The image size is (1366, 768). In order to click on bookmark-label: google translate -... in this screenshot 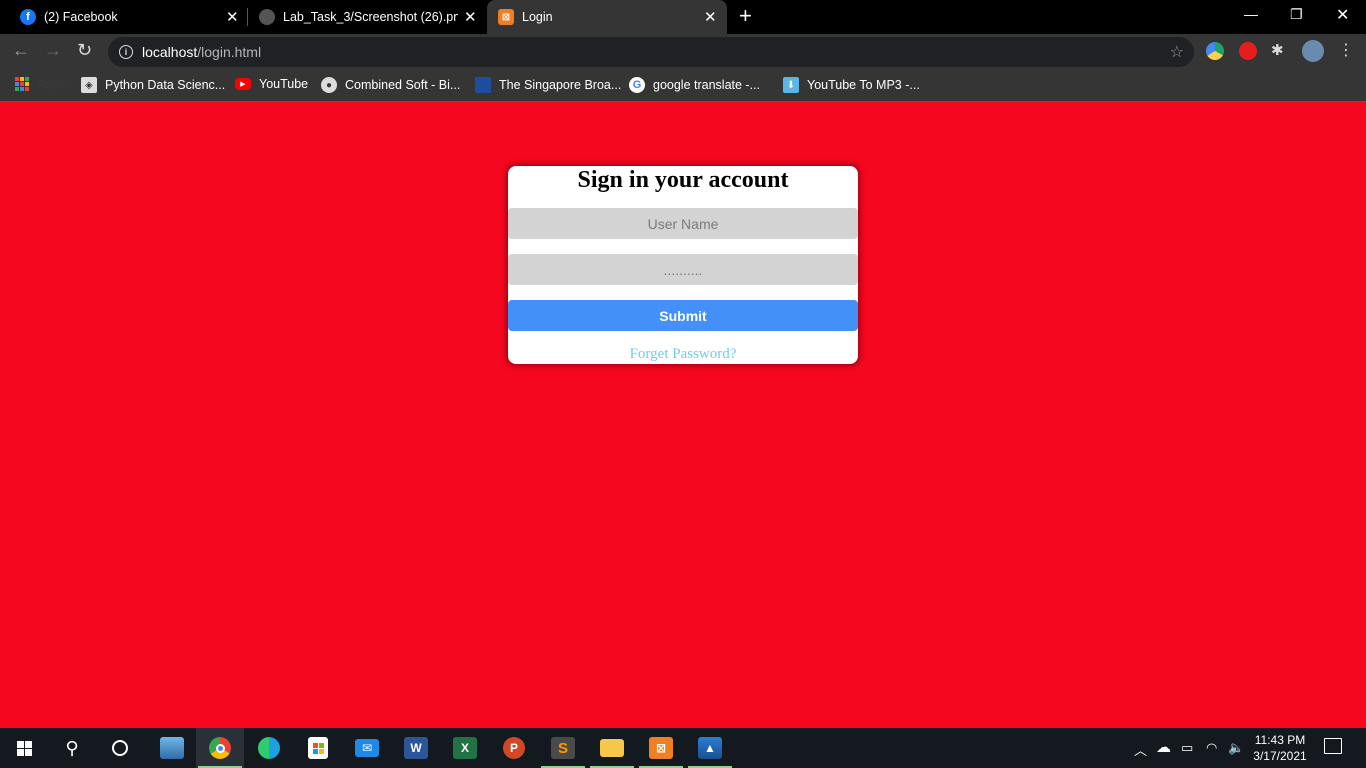, I will do `click(707, 85)`.